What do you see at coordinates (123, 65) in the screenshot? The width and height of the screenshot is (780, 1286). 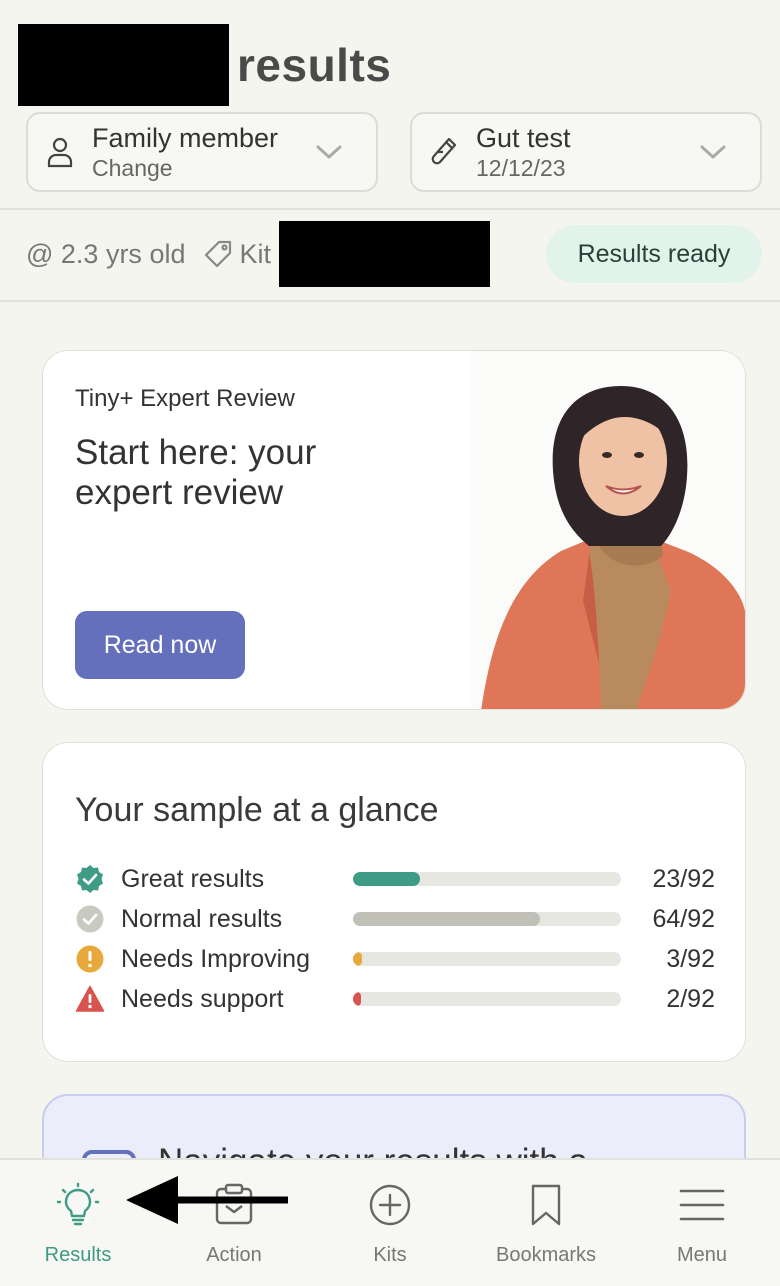 I see `redacted-name` at bounding box center [123, 65].